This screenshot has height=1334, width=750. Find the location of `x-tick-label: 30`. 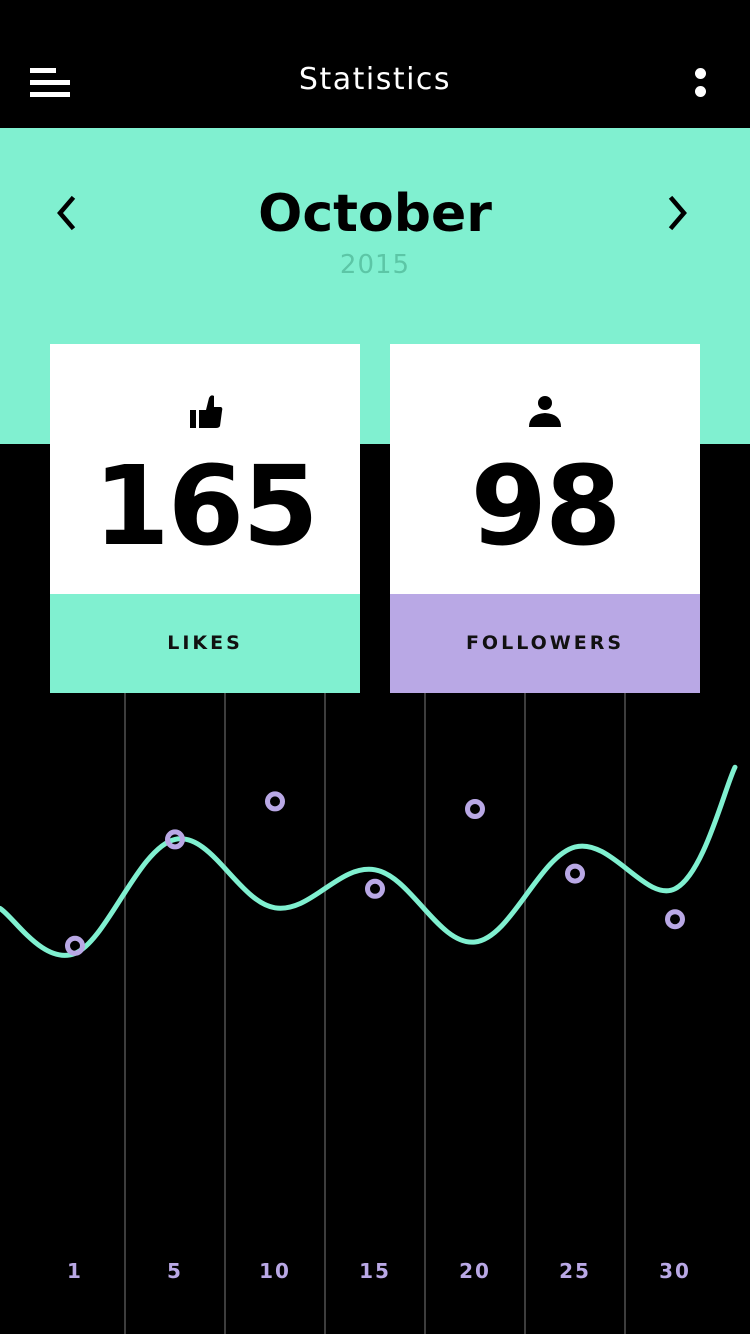

x-tick-label: 30 is located at coordinates (675, 1271).